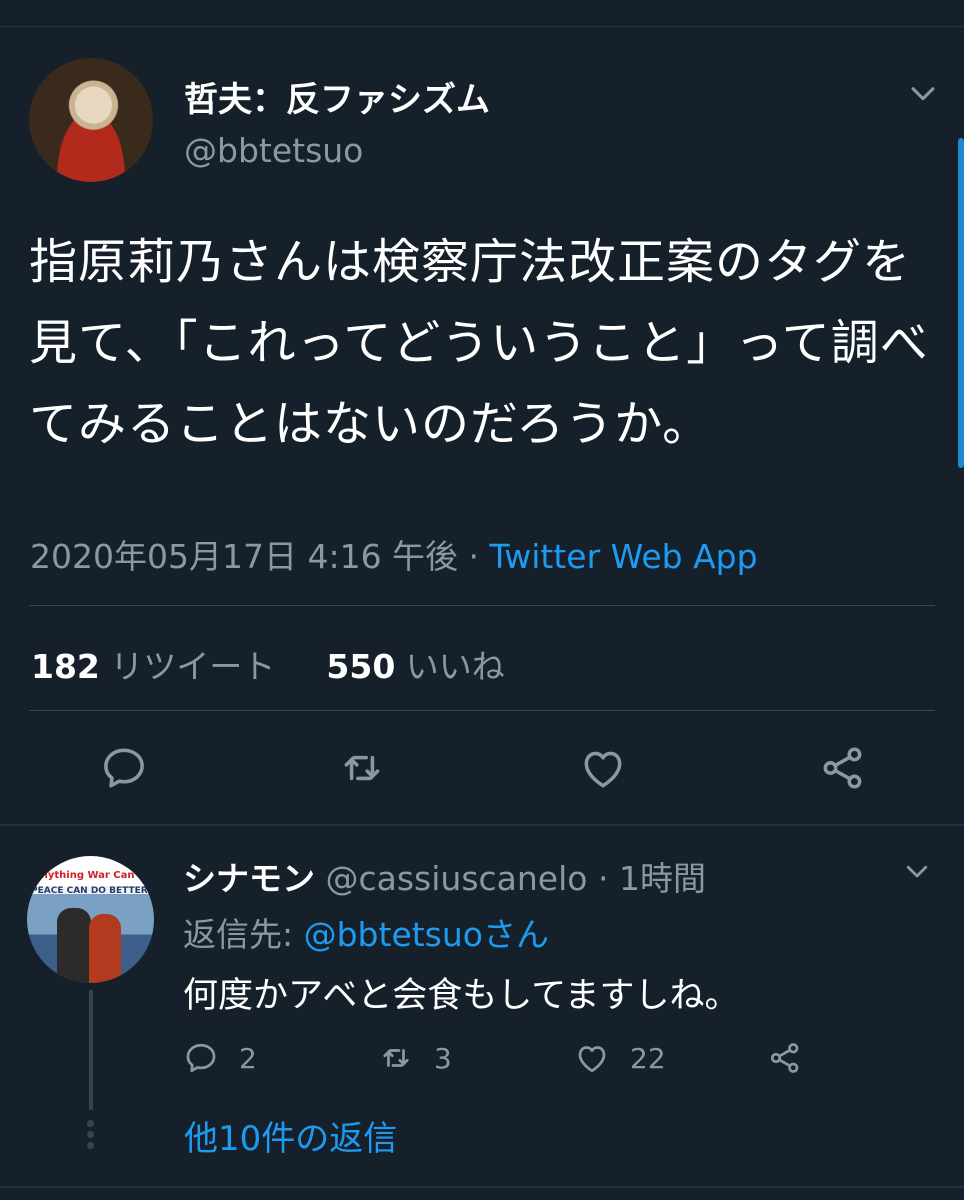 The image size is (964, 1200). What do you see at coordinates (243, 934) in the screenshot?
I see `replying-to-label: 返信先:` at bounding box center [243, 934].